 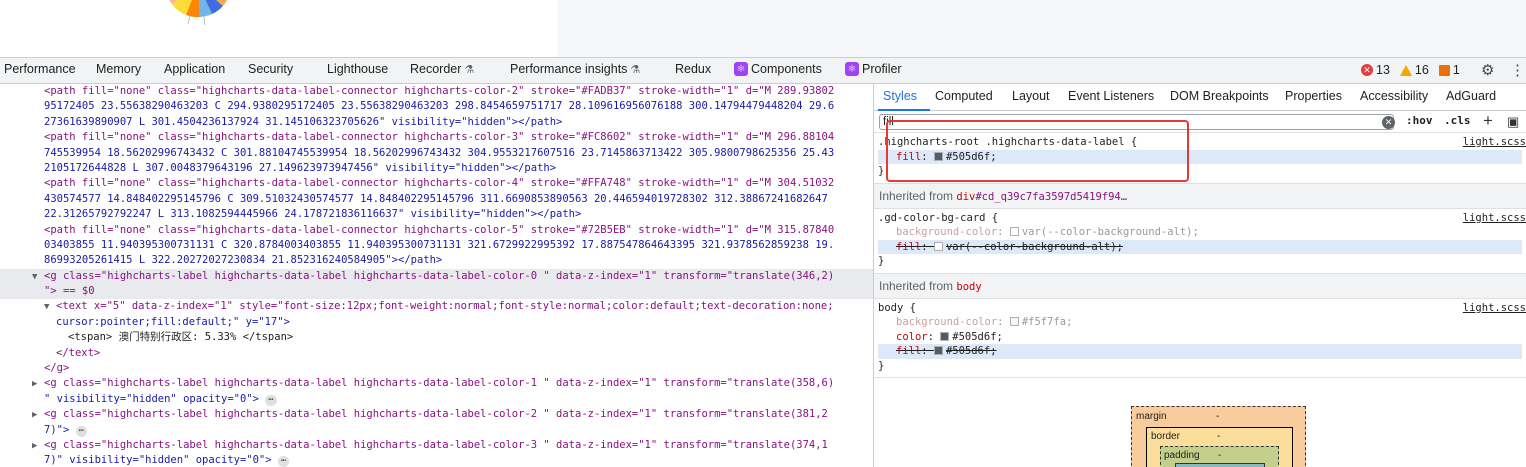 What do you see at coordinates (1517, 70) in the screenshot?
I see `more-menu-icon: ⋮` at bounding box center [1517, 70].